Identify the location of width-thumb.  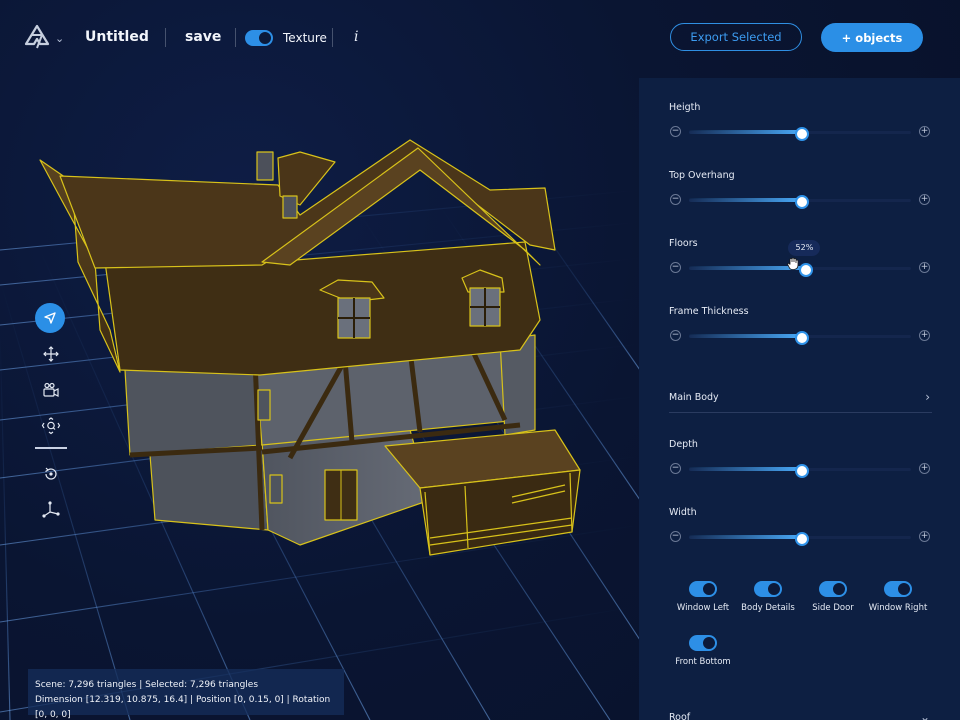
(802, 539).